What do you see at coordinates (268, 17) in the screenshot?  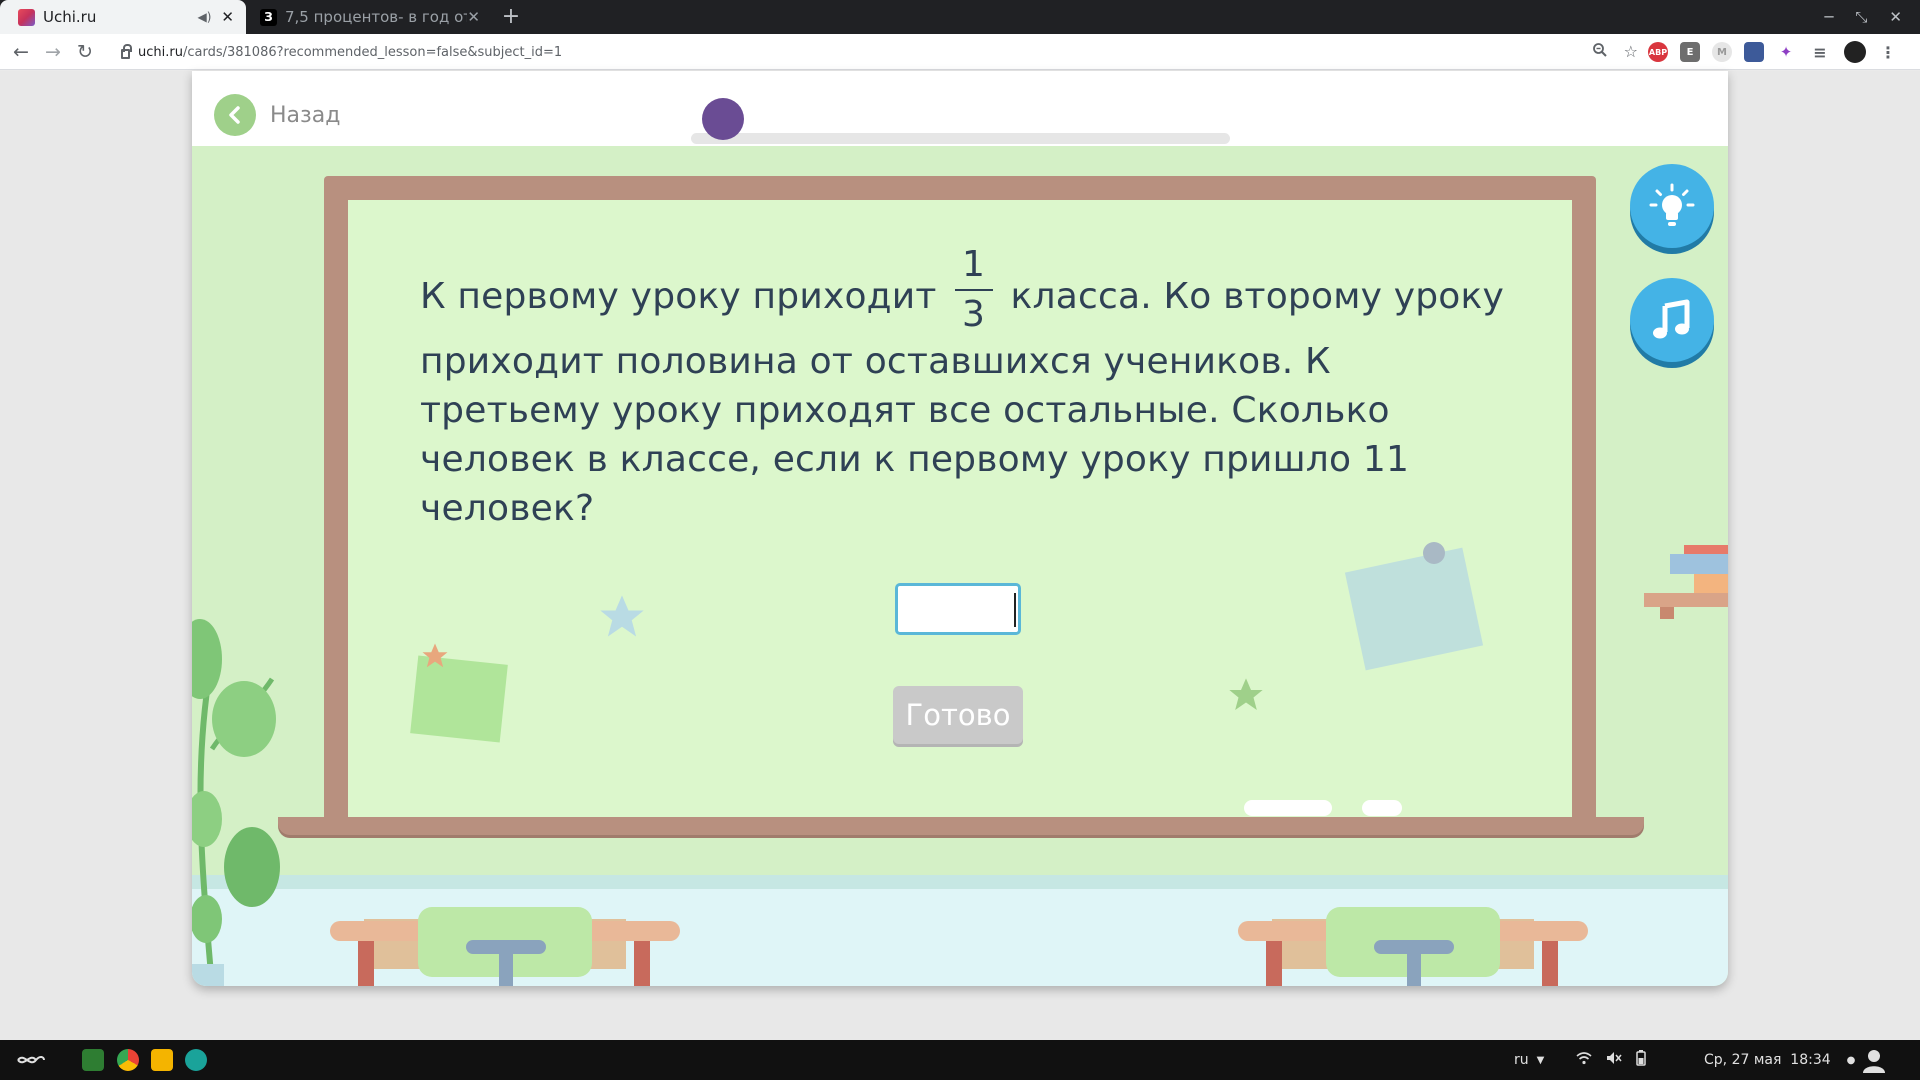 I see `znanija-favicon-icon: З` at bounding box center [268, 17].